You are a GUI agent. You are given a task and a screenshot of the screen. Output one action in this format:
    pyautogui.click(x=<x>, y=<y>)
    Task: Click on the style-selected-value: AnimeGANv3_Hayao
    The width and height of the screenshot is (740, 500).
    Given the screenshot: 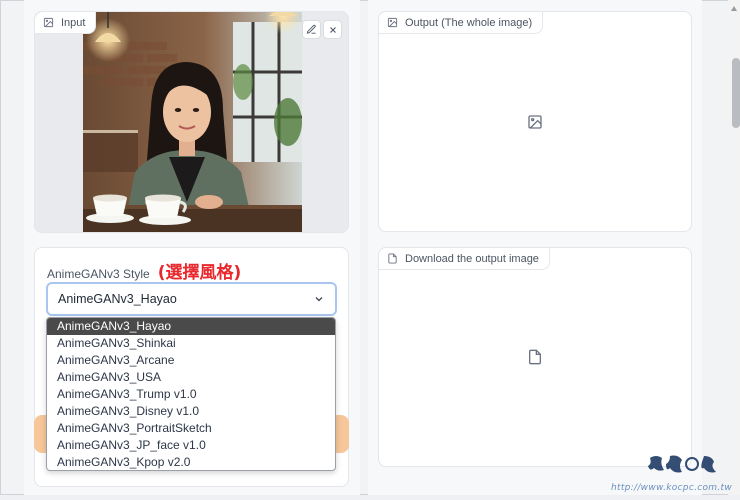 What is the action you would take?
    pyautogui.click(x=117, y=299)
    